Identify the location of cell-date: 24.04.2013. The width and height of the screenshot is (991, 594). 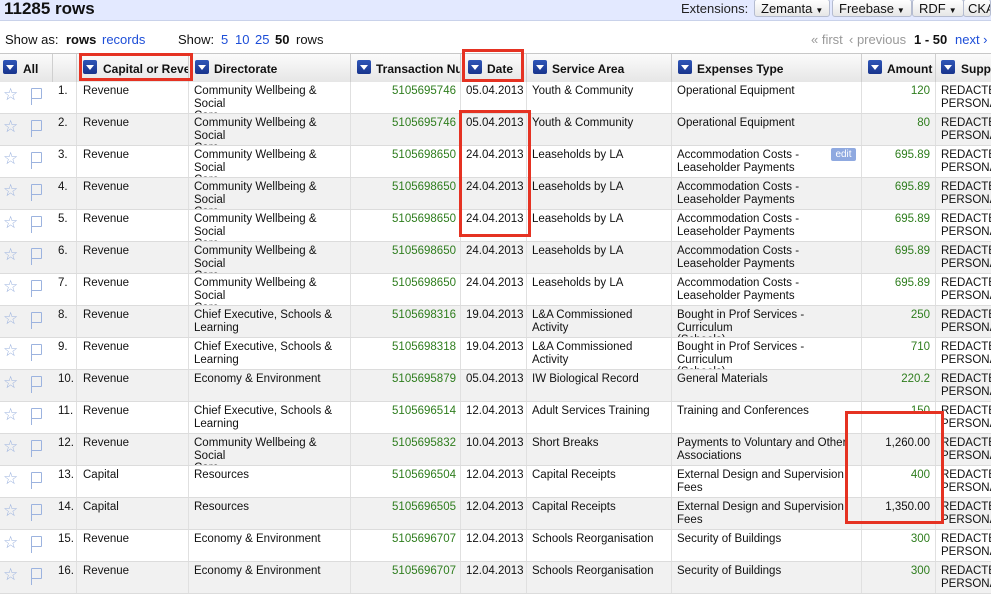
(494, 289).